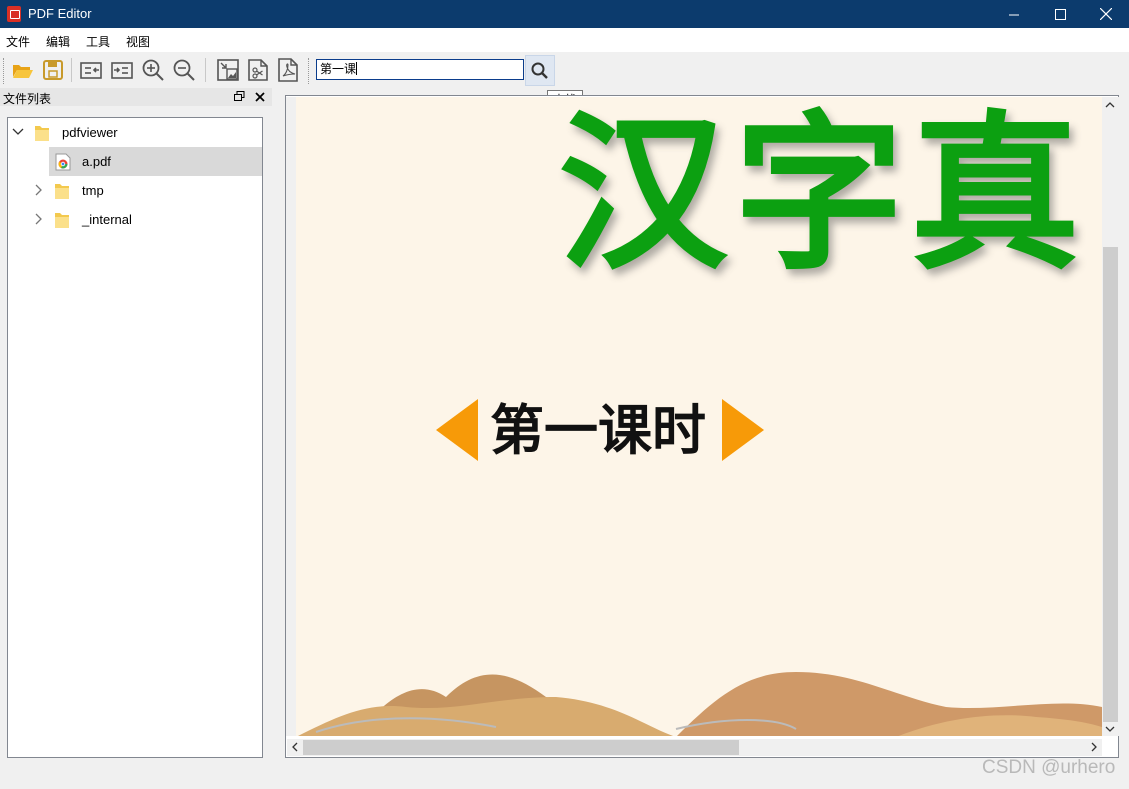 The width and height of the screenshot is (1129, 789). I want to click on menu-bar: 文件 编辑 工具 视图, so click(564, 40).